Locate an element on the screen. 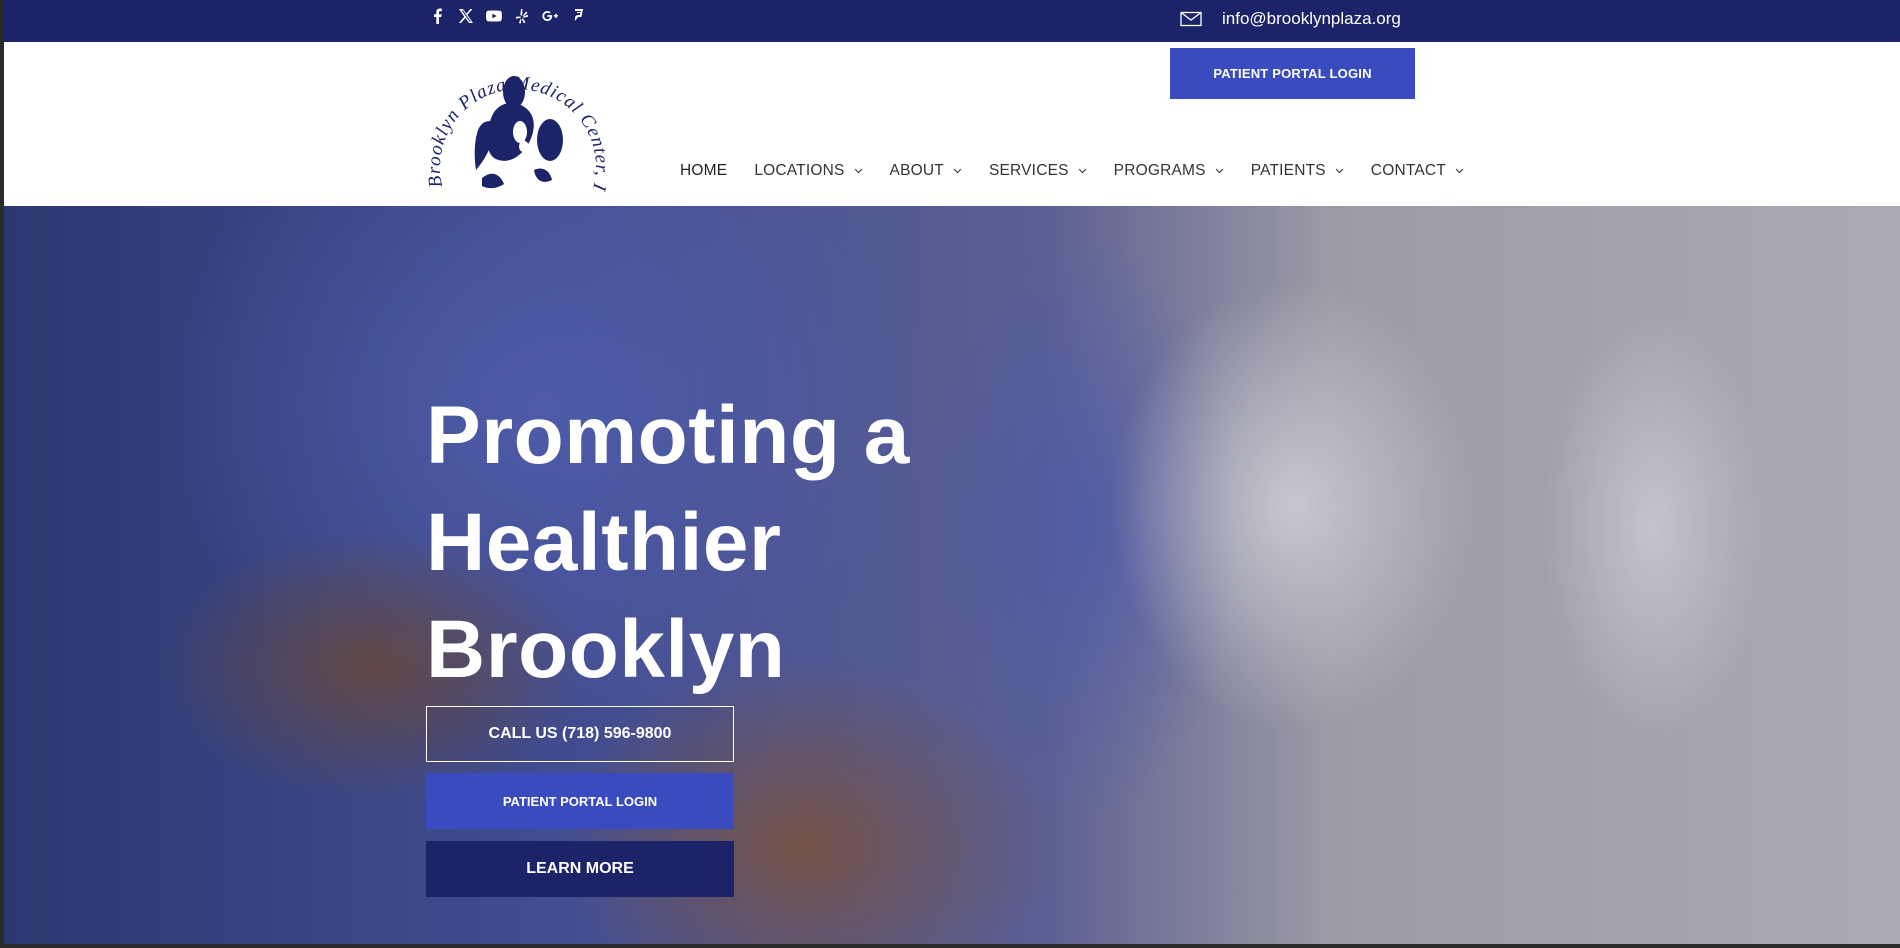 This screenshot has width=1900, height=948. social-links is located at coordinates (508, 16).